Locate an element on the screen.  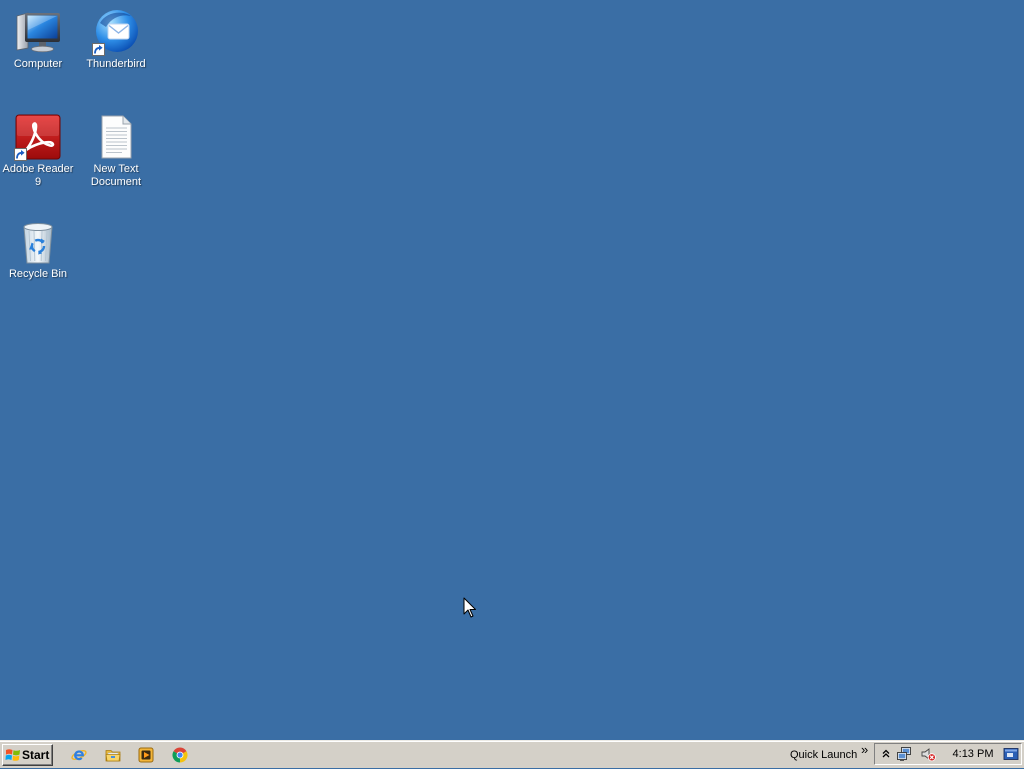
adobe-reader-icon is located at coordinates (38, 137).